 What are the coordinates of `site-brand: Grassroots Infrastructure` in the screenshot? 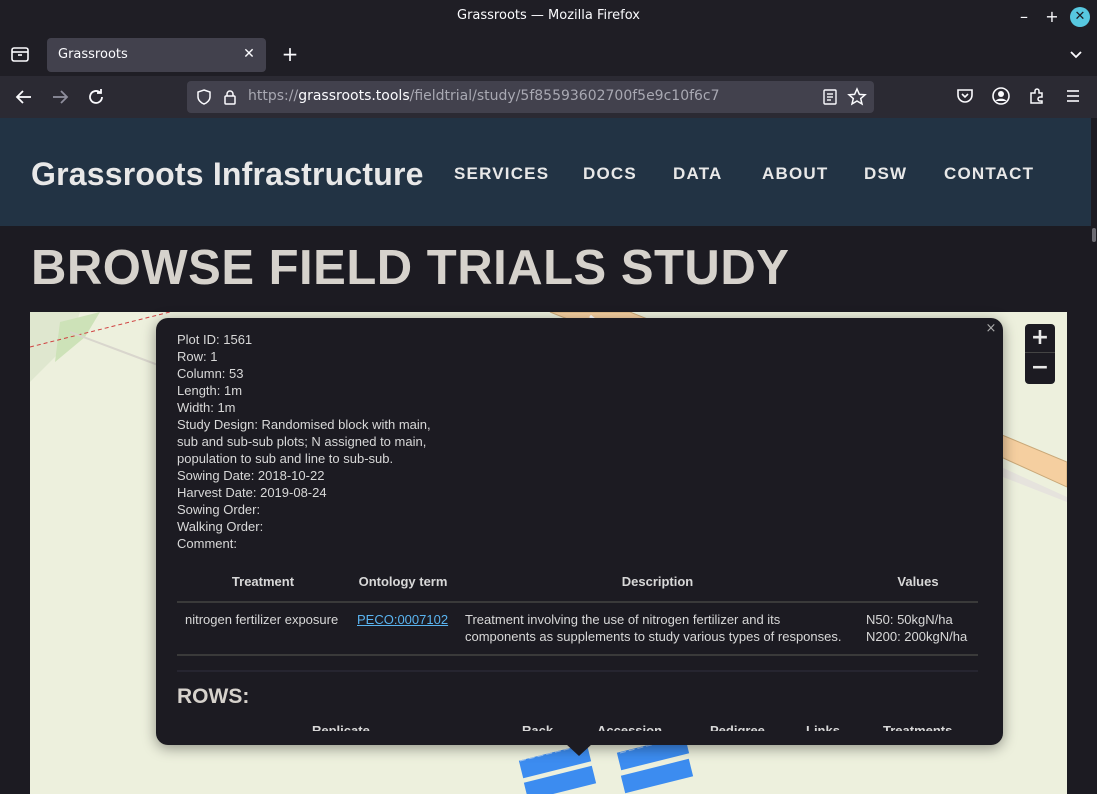 It's located at (227, 174).